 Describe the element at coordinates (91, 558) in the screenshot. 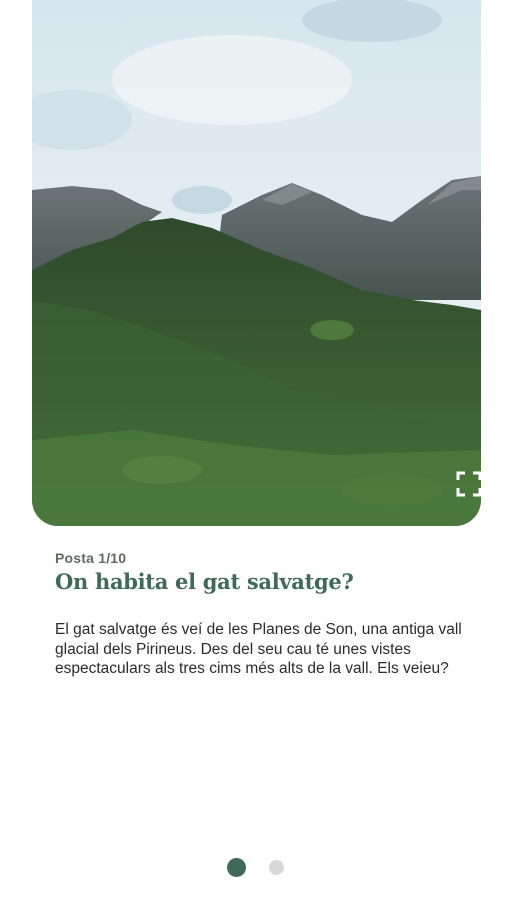

I see `post-counter: Posta 1/10` at that location.